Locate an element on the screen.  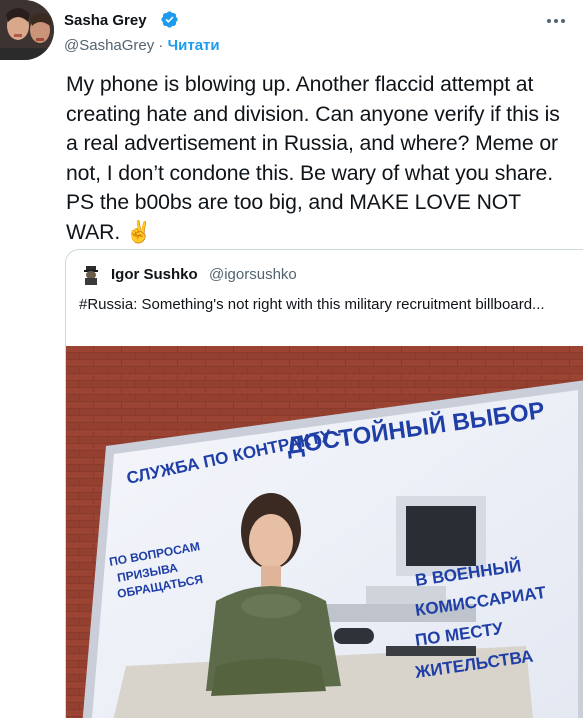
verified-badge-icon is located at coordinates (169, 19).